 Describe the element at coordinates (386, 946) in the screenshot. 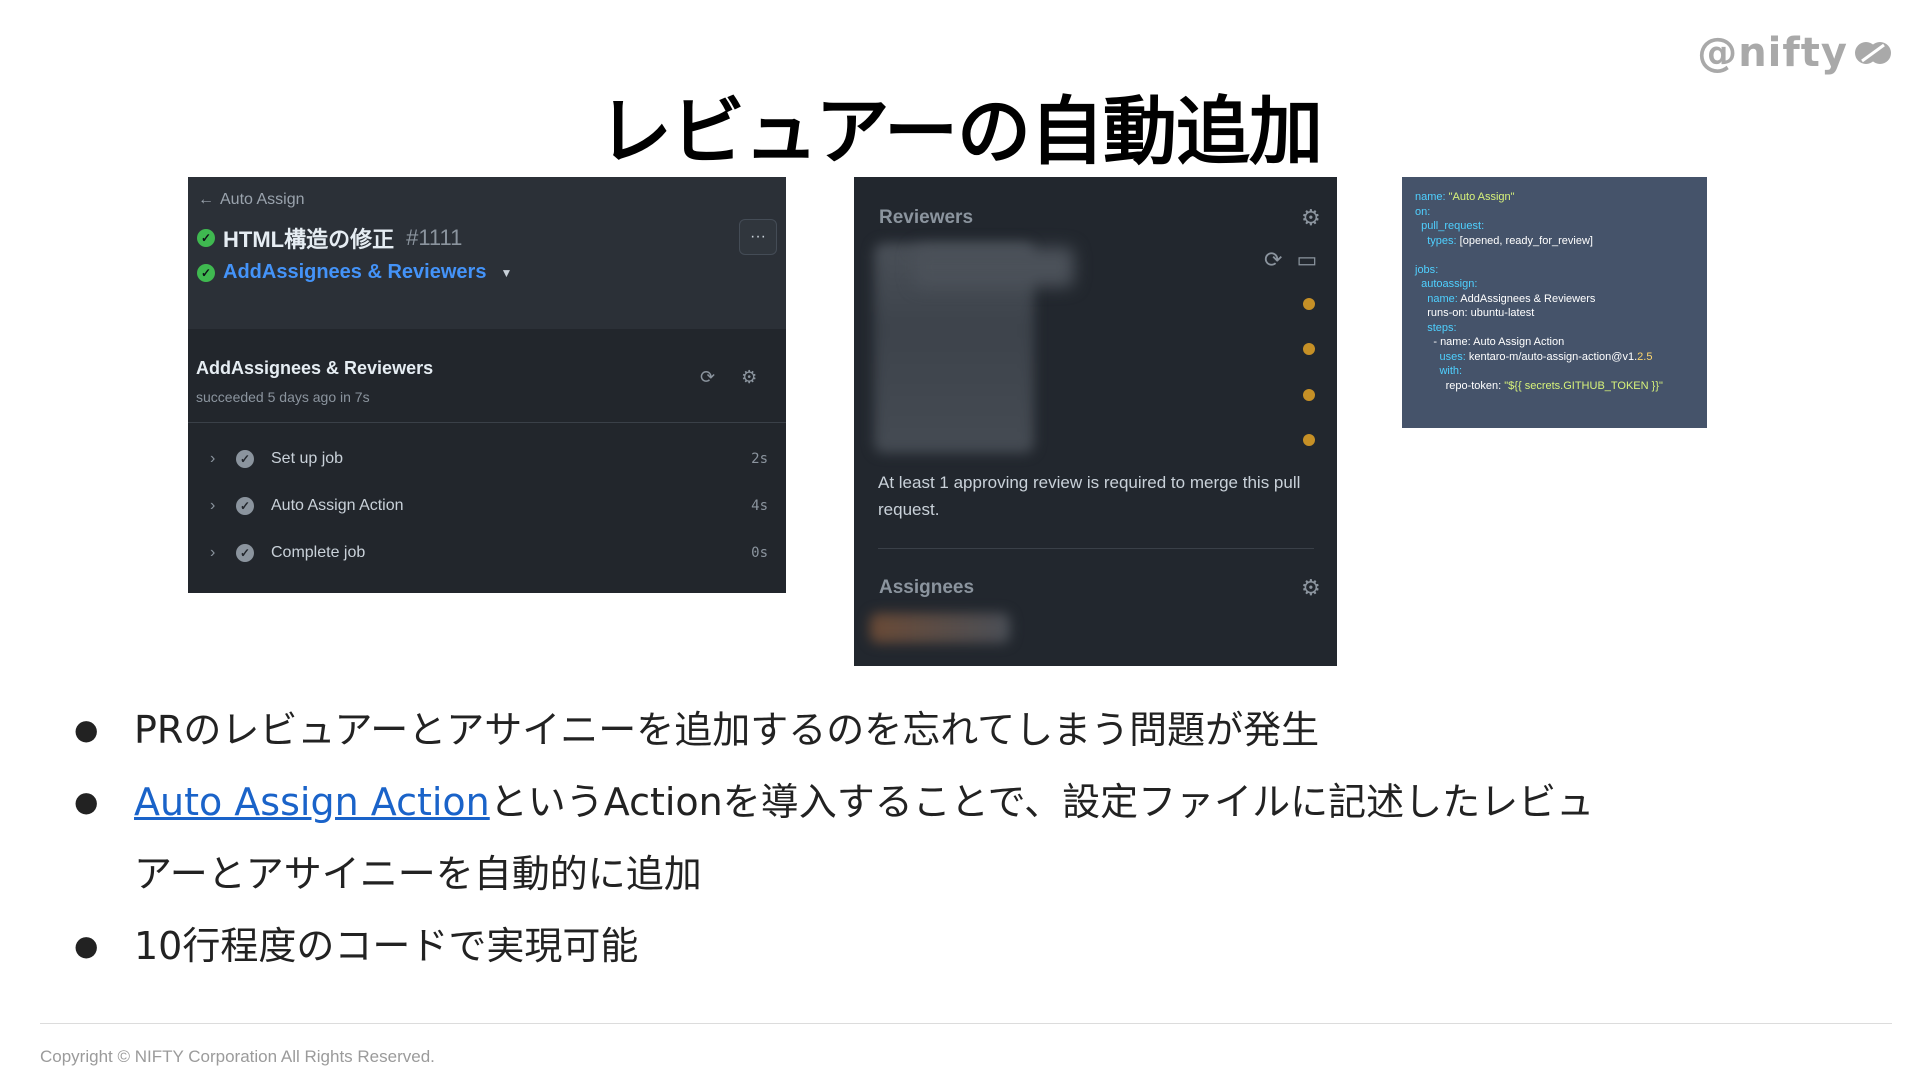

I see `bullet-text: 10行程度のコードで実現可能` at that location.